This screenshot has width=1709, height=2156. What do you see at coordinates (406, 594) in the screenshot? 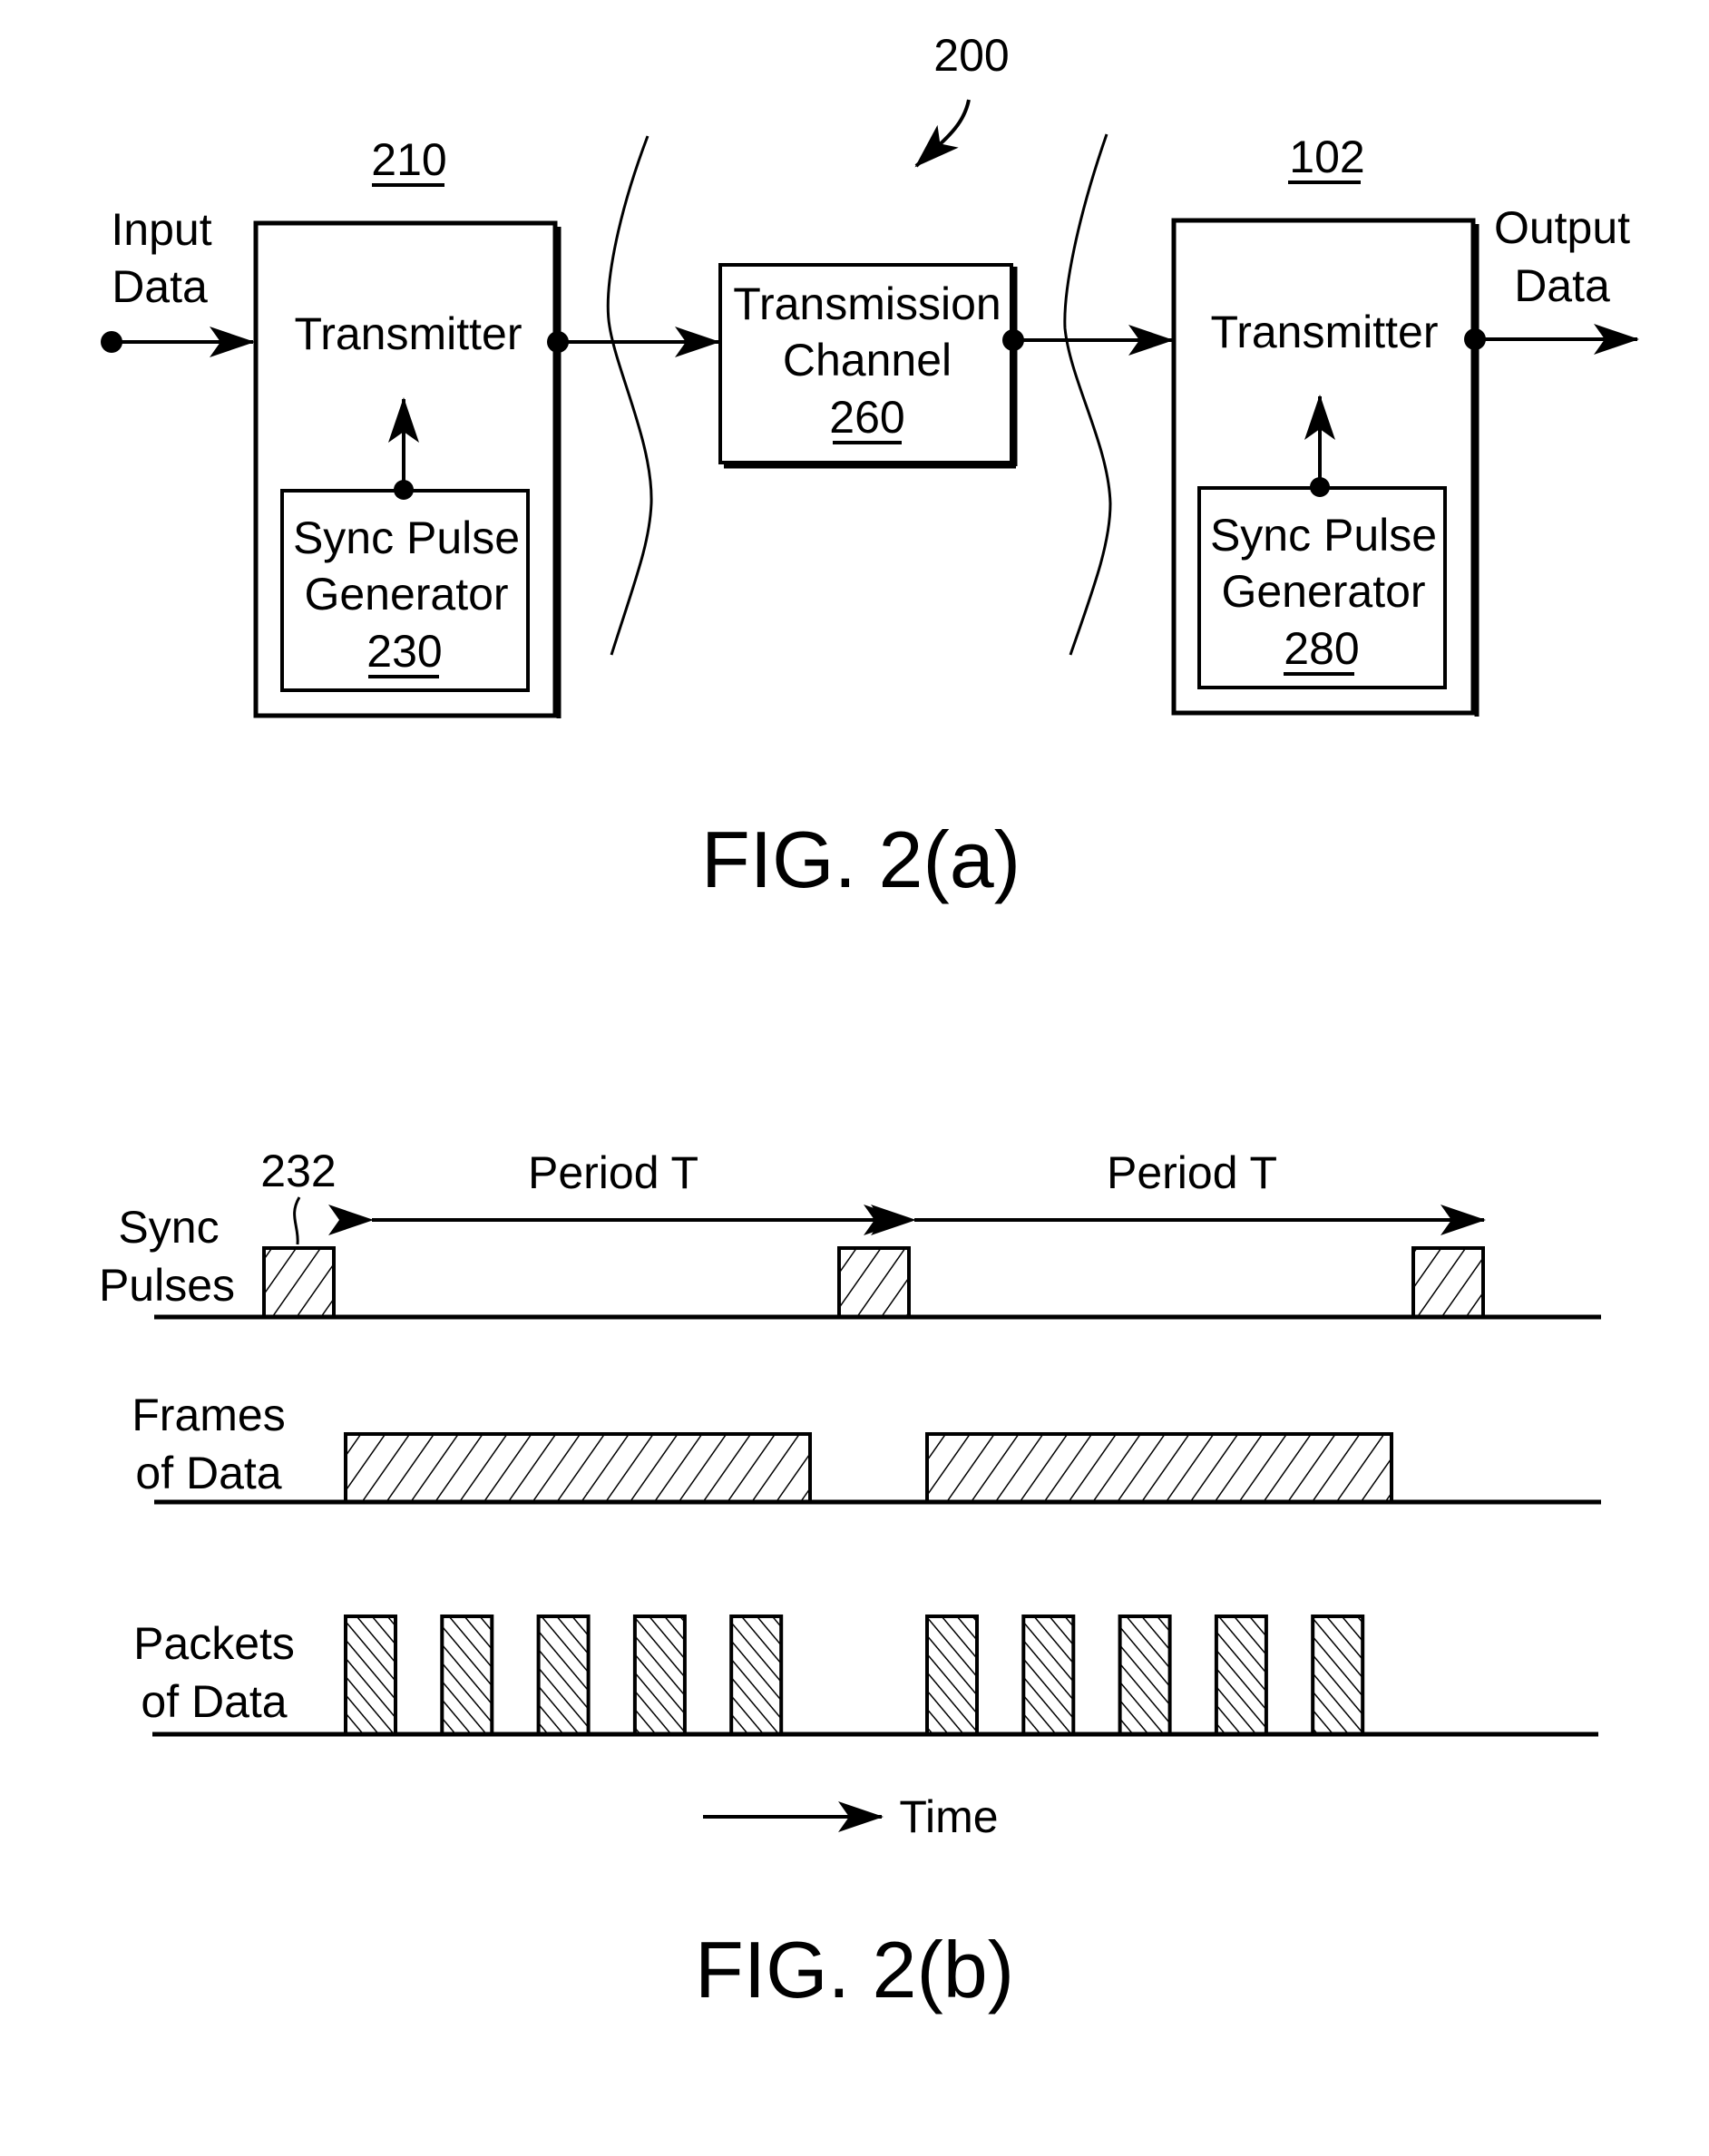
I see `gen1-line2: Generator` at bounding box center [406, 594].